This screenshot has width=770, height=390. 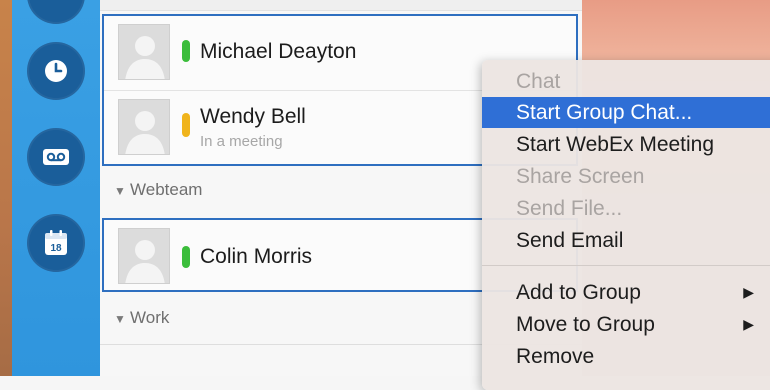 I want to click on calendar-icon: 18, so click(x=56, y=243).